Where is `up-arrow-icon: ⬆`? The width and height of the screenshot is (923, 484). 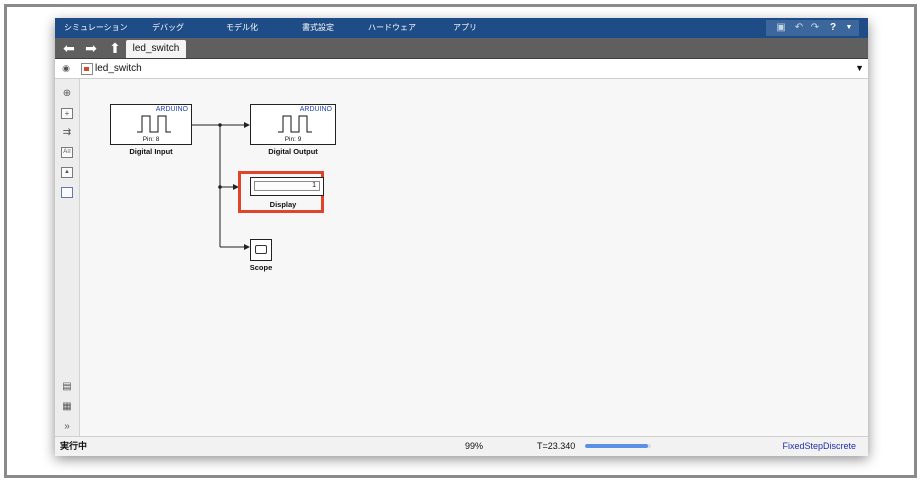
up-arrow-icon: ⬆ is located at coordinates (115, 48).